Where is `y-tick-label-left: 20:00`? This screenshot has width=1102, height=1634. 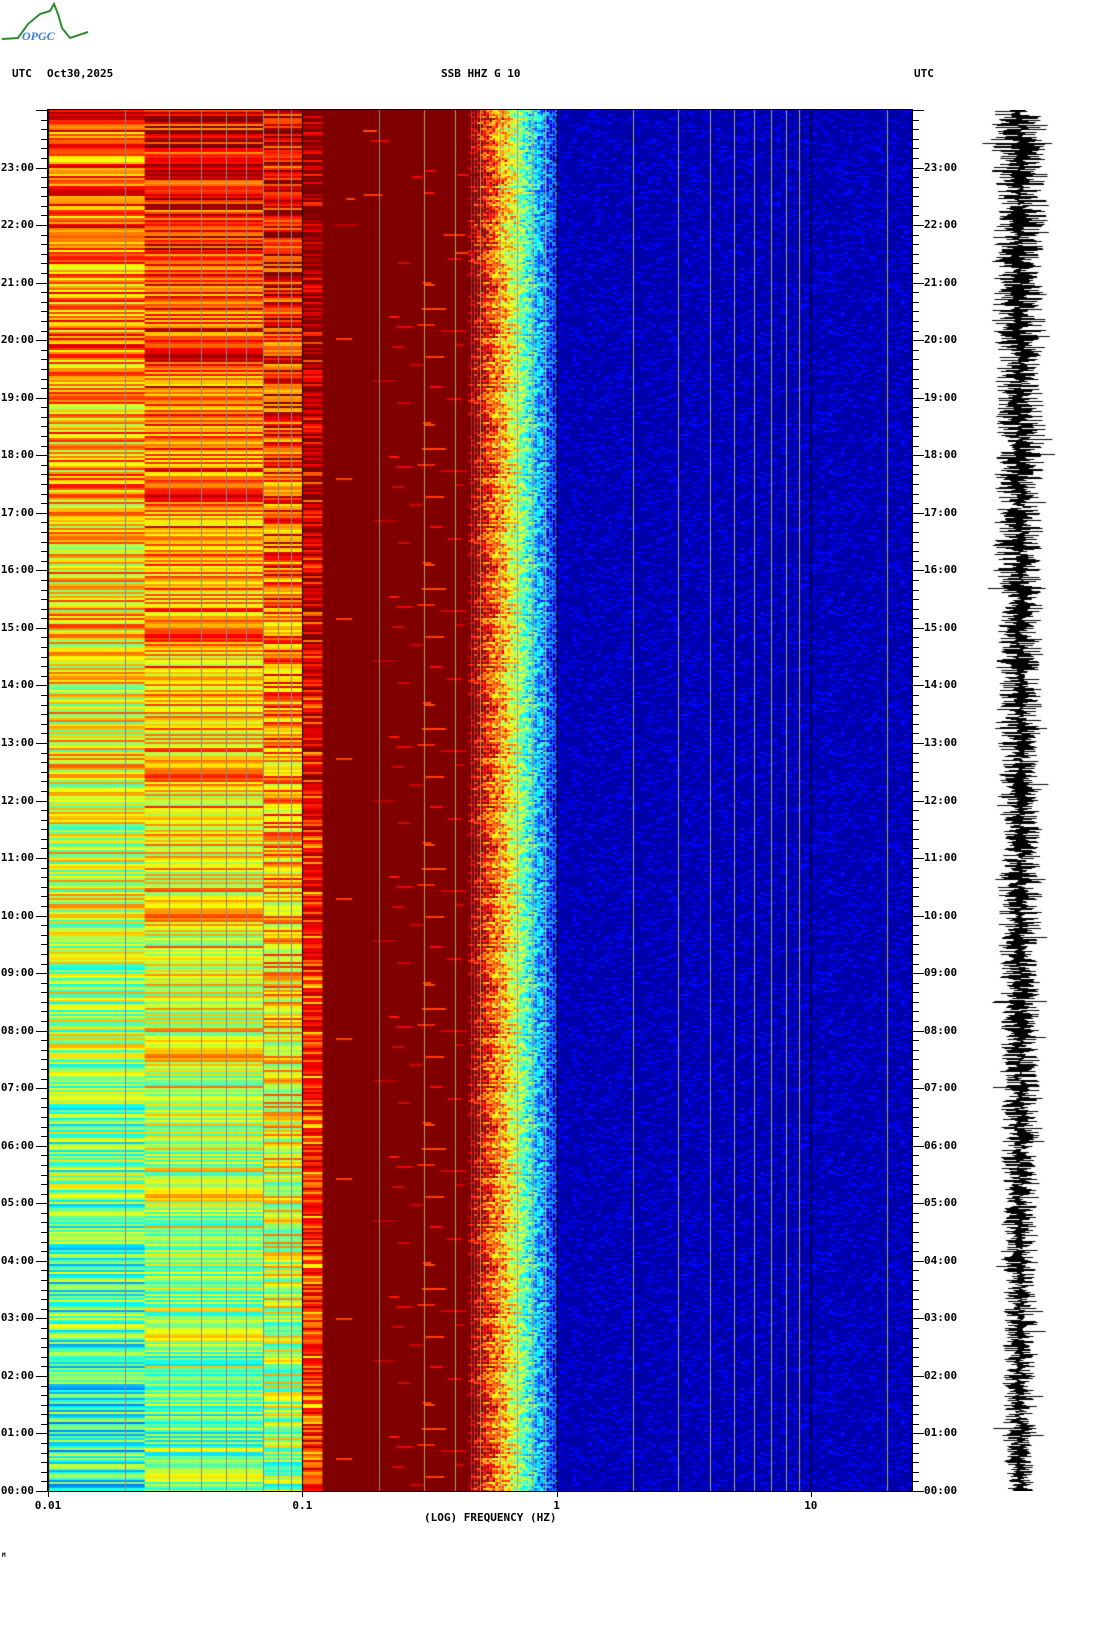
y-tick-label-left: 20:00 is located at coordinates (17, 340).